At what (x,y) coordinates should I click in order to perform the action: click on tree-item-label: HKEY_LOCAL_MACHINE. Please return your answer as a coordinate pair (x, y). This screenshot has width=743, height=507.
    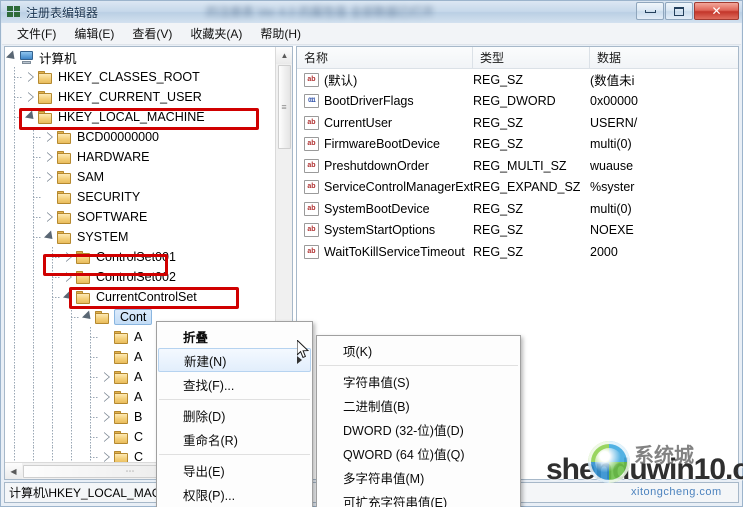
    Looking at the image, I should click on (131, 117).